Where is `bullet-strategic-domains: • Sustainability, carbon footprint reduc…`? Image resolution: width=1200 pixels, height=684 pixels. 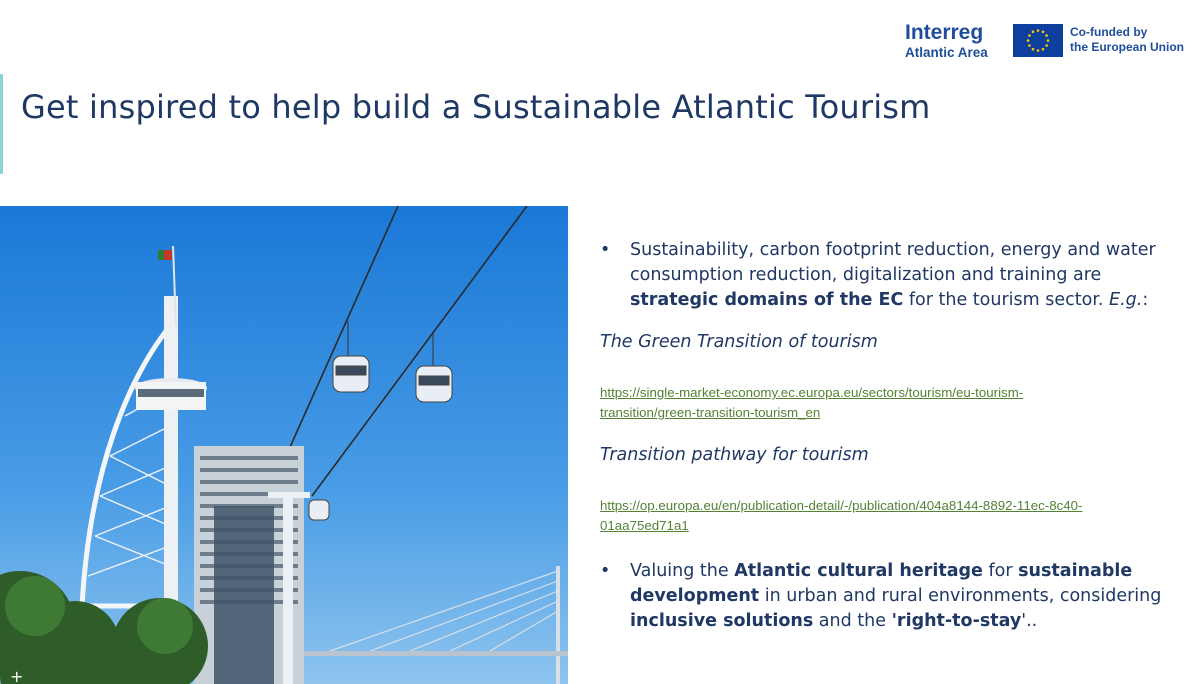 bullet-strategic-domains: • Sustainability, carbon footprint reduc… is located at coordinates (895, 275).